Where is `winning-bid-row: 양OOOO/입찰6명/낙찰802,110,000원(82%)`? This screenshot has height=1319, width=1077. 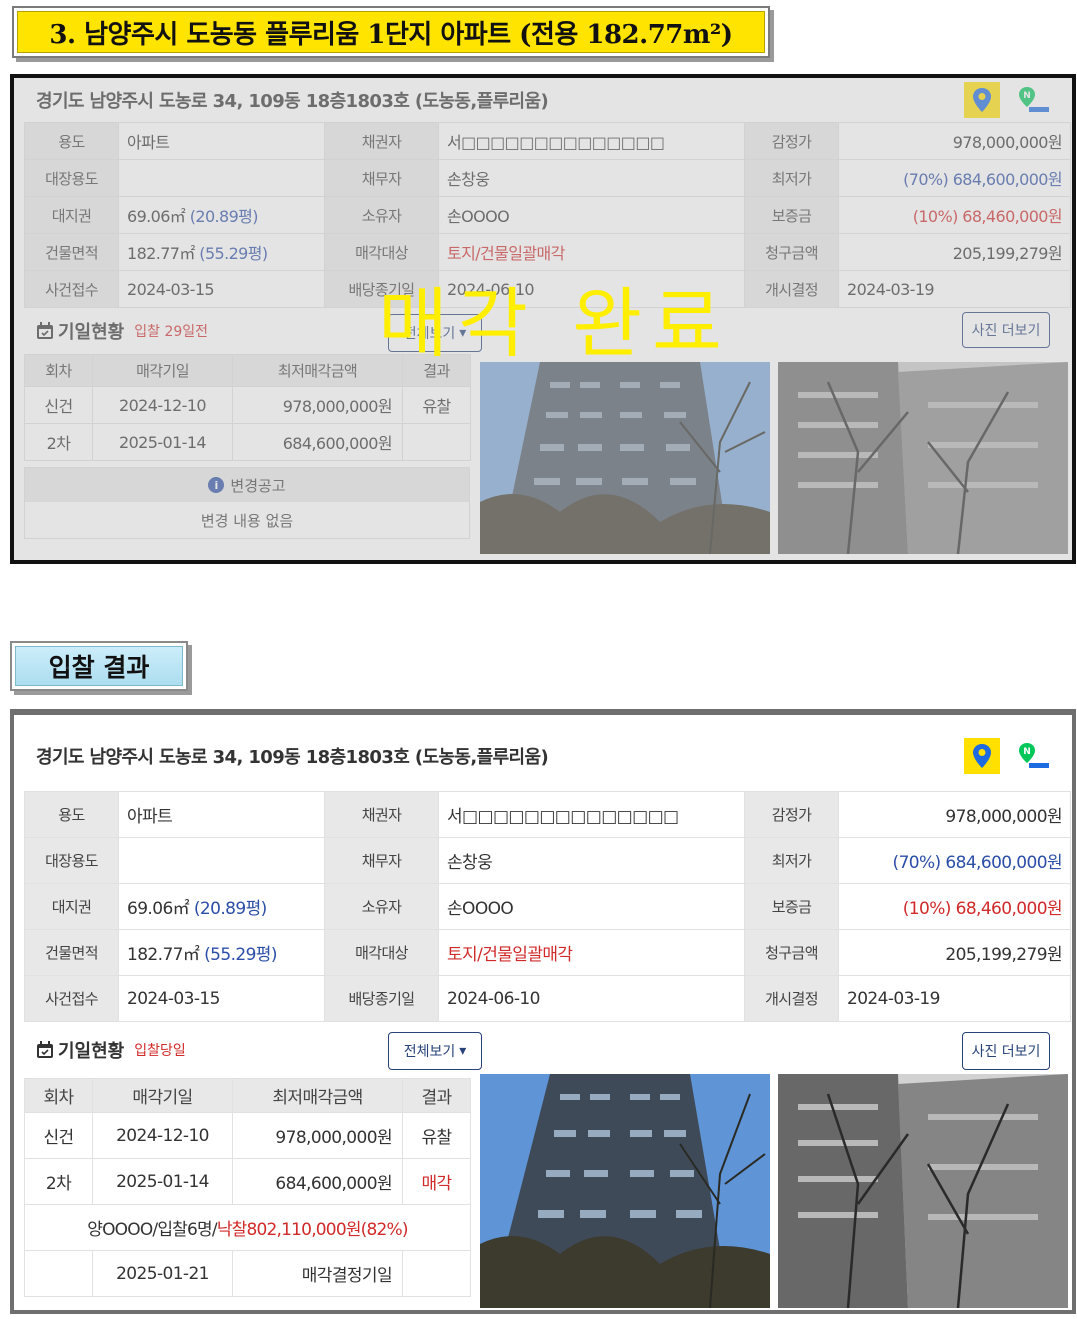 winning-bid-row: 양OOOO/입찰6명/낙찰802,110,000원(82%) is located at coordinates (247, 1227).